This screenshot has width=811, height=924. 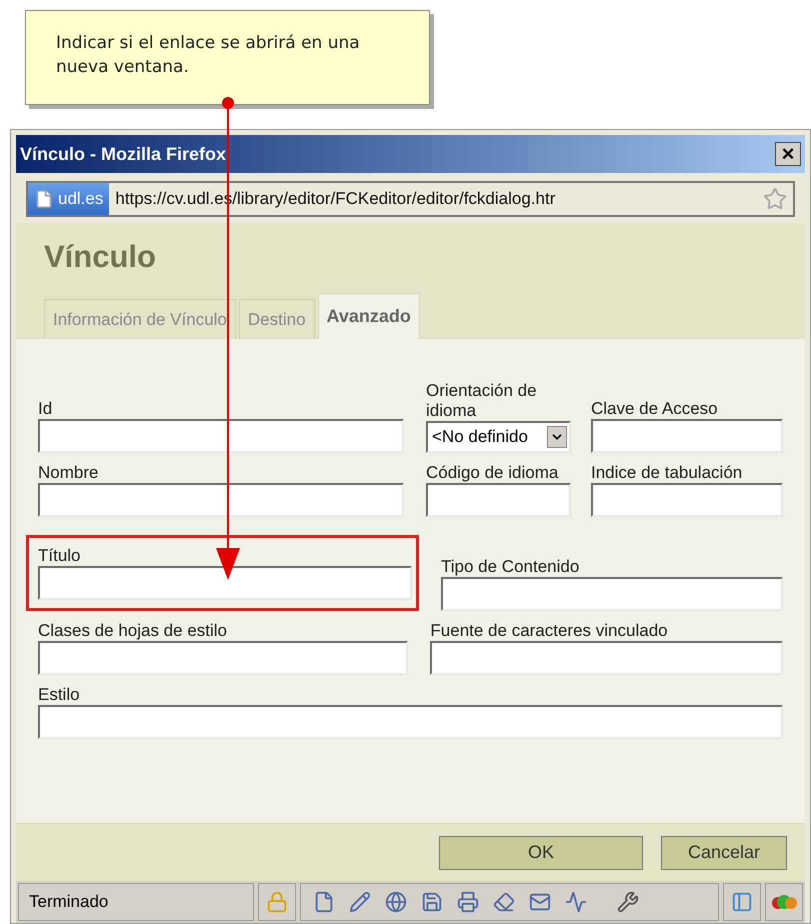 What do you see at coordinates (44, 199) in the screenshot?
I see `page-icon` at bounding box center [44, 199].